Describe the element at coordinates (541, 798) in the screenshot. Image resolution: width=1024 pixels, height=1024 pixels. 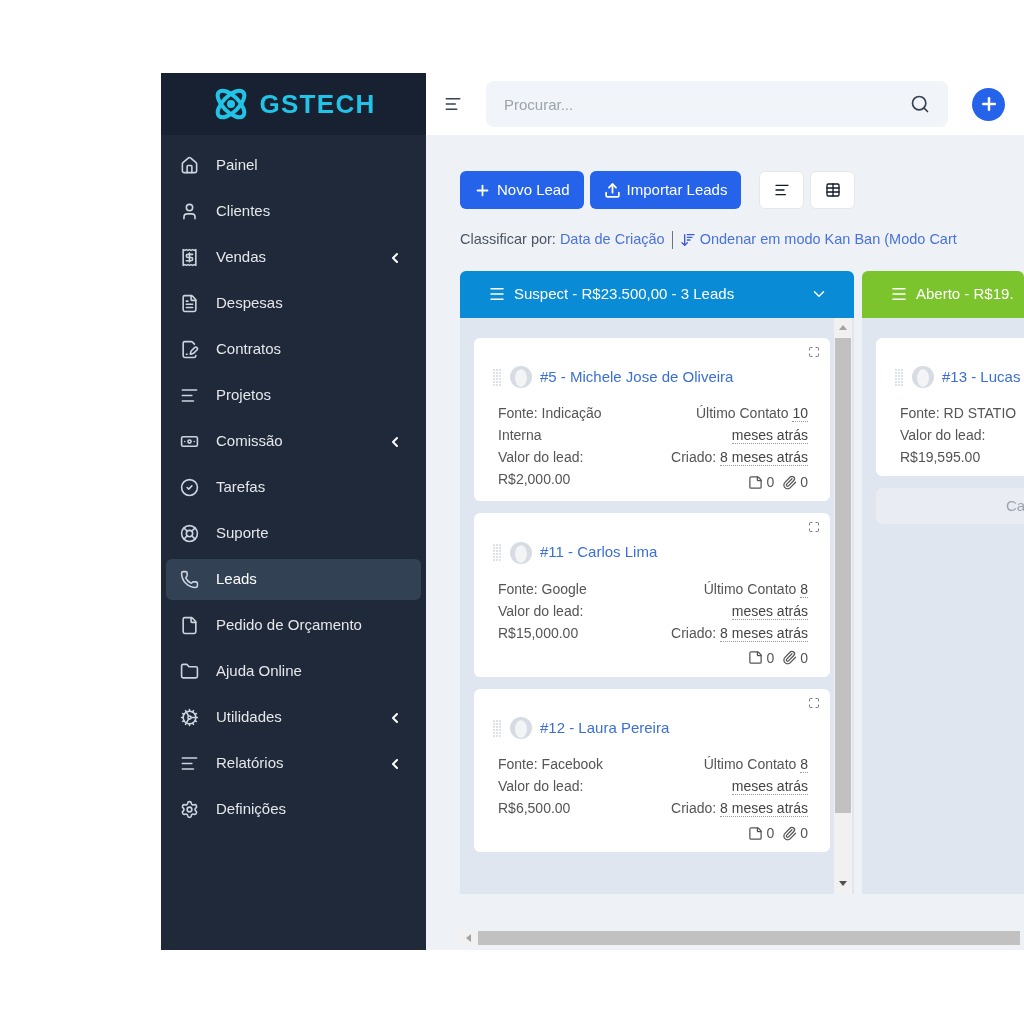
I see `lead-value: Valor do lead: R$6,500.00` at that location.